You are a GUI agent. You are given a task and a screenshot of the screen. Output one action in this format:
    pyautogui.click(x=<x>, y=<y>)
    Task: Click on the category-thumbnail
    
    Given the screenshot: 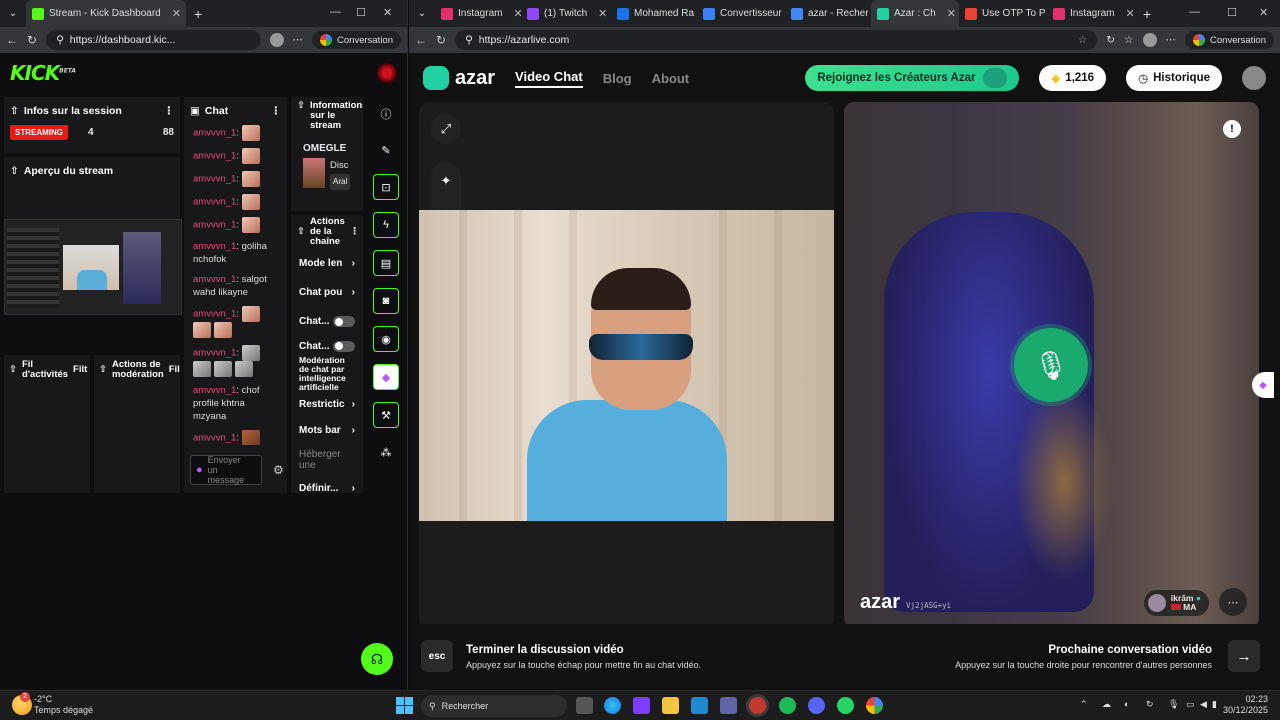 What is the action you would take?
    pyautogui.click(x=314, y=173)
    